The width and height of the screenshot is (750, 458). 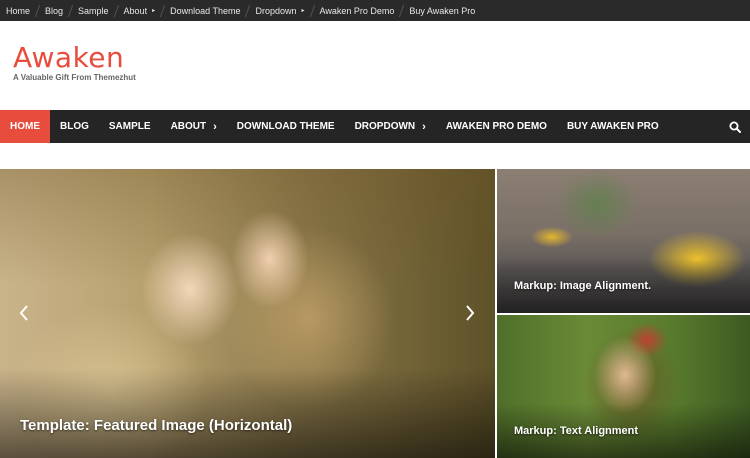 What do you see at coordinates (205, 11) in the screenshot?
I see `topbar-link-download-theme: Download Theme` at bounding box center [205, 11].